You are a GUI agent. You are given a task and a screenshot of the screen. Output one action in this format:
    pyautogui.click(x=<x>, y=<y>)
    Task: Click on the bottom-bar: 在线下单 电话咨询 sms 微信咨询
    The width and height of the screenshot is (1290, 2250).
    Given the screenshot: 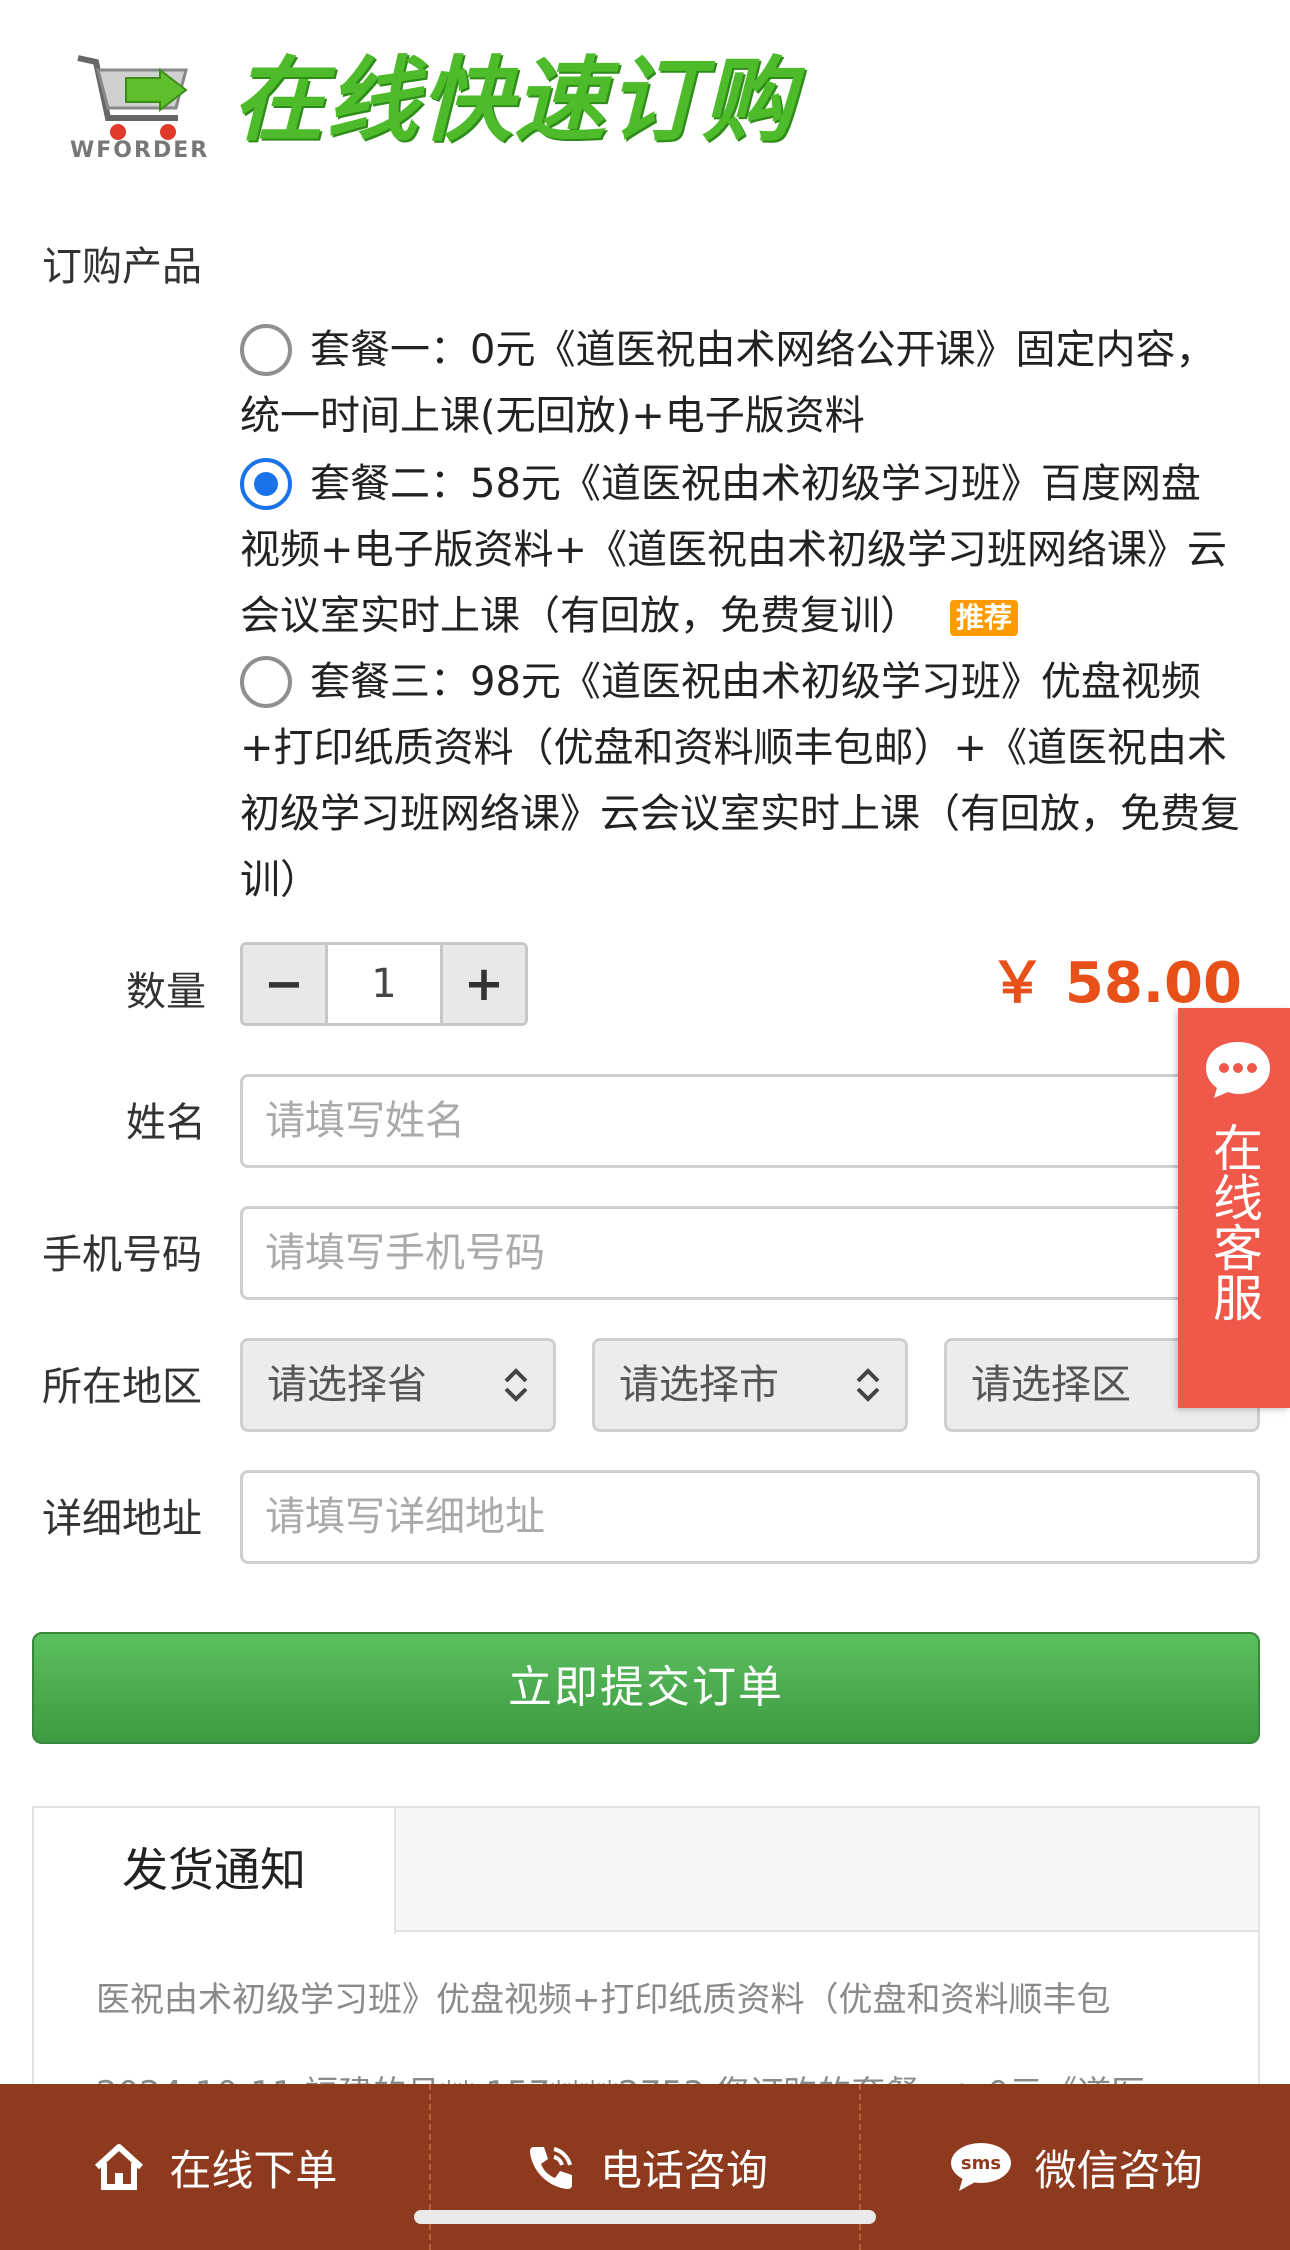 What is the action you would take?
    pyautogui.click(x=645, y=2167)
    